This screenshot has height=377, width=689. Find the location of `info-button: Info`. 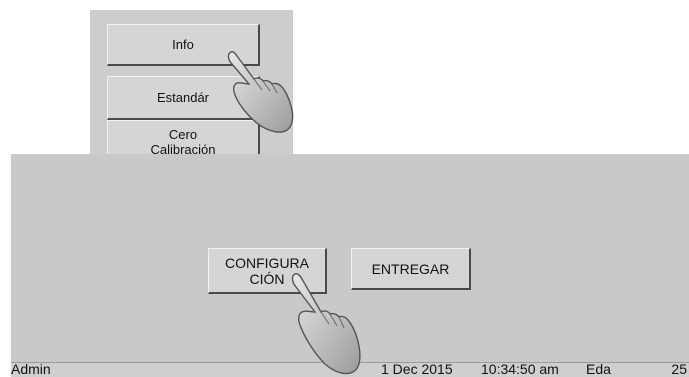

info-button: Info is located at coordinates (183, 45).